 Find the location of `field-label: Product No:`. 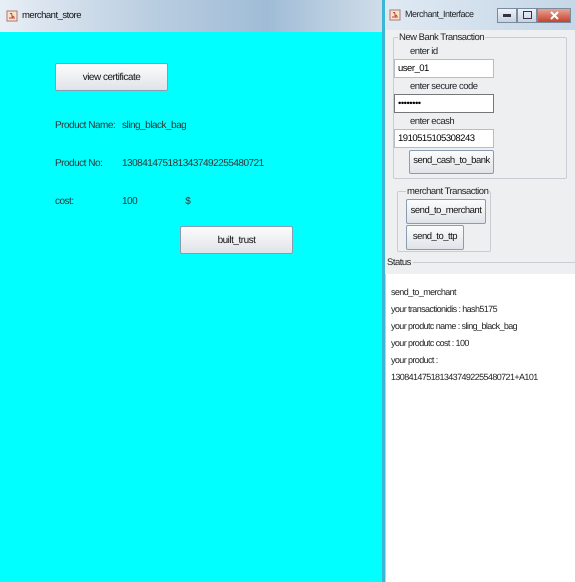

field-label: Product No: is located at coordinates (79, 164).